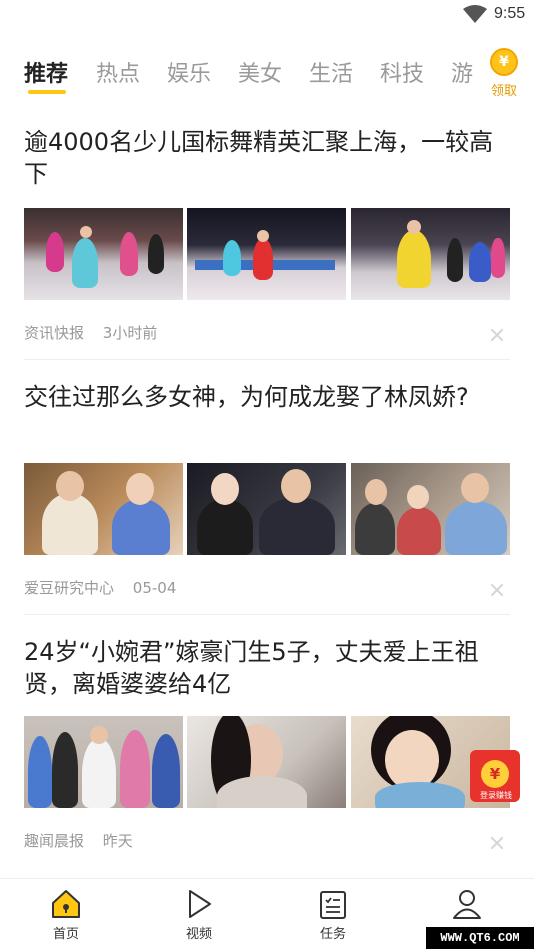  I want to click on article-source: 爱豆研究中心, so click(69, 588).